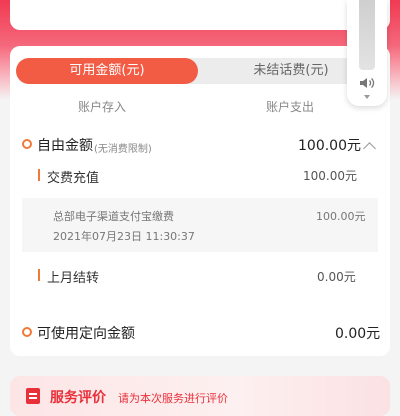 The height and width of the screenshot is (416, 400). Describe the element at coordinates (33, 396) in the screenshot. I see `evaluation-icon` at that location.